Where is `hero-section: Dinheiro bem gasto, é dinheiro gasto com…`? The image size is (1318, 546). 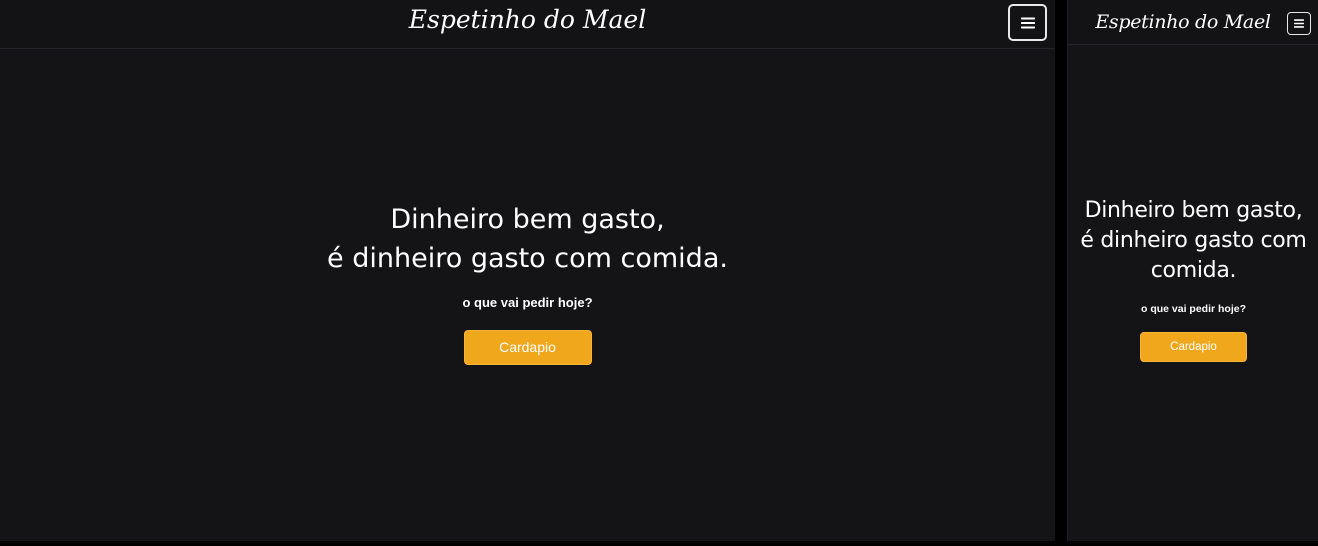 hero-section: Dinheiro bem gasto, é dinheiro gasto com… is located at coordinates (1193, 279).